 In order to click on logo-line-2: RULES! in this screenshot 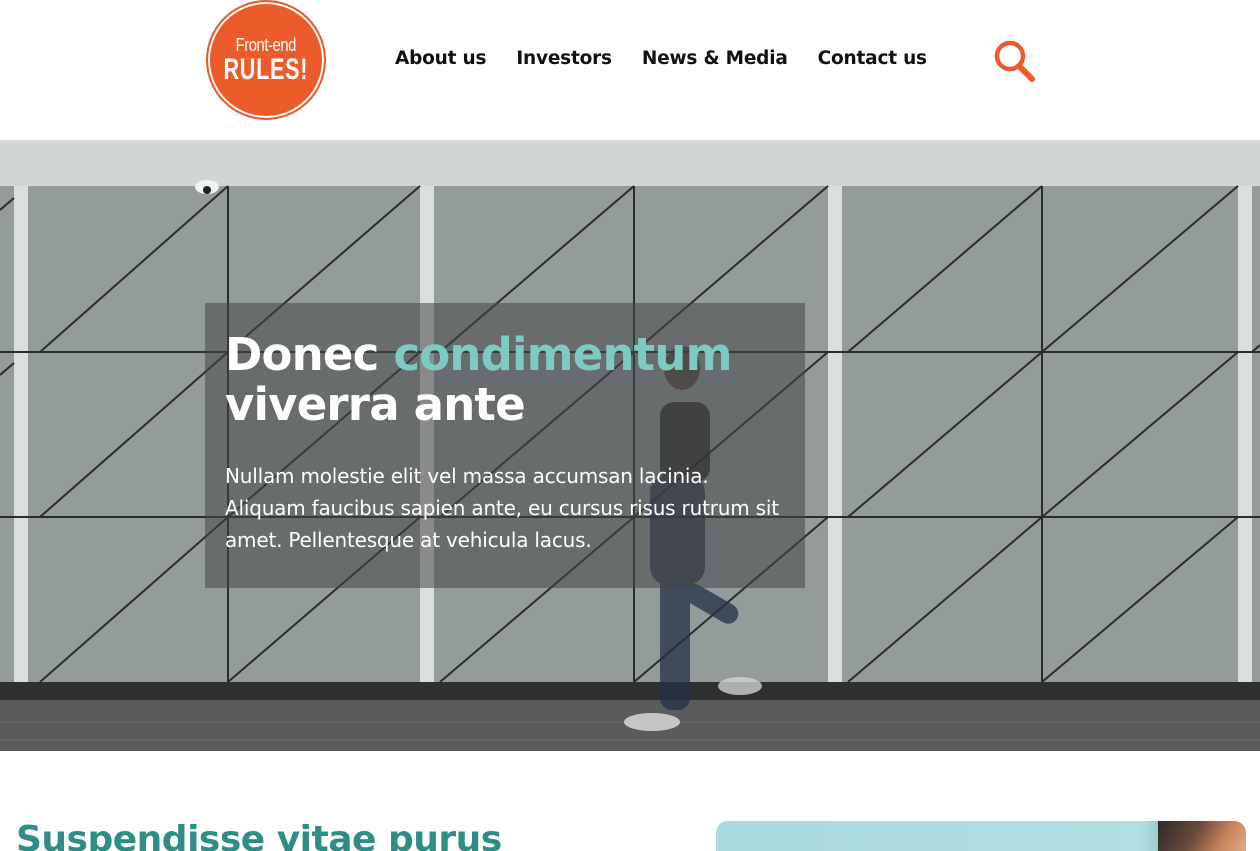, I will do `click(266, 69)`.